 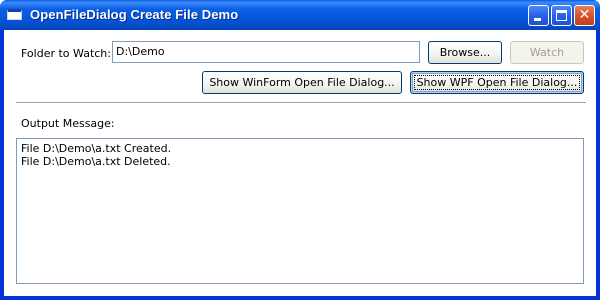 I want to click on folder-input: D:\Demo, so click(x=266, y=52).